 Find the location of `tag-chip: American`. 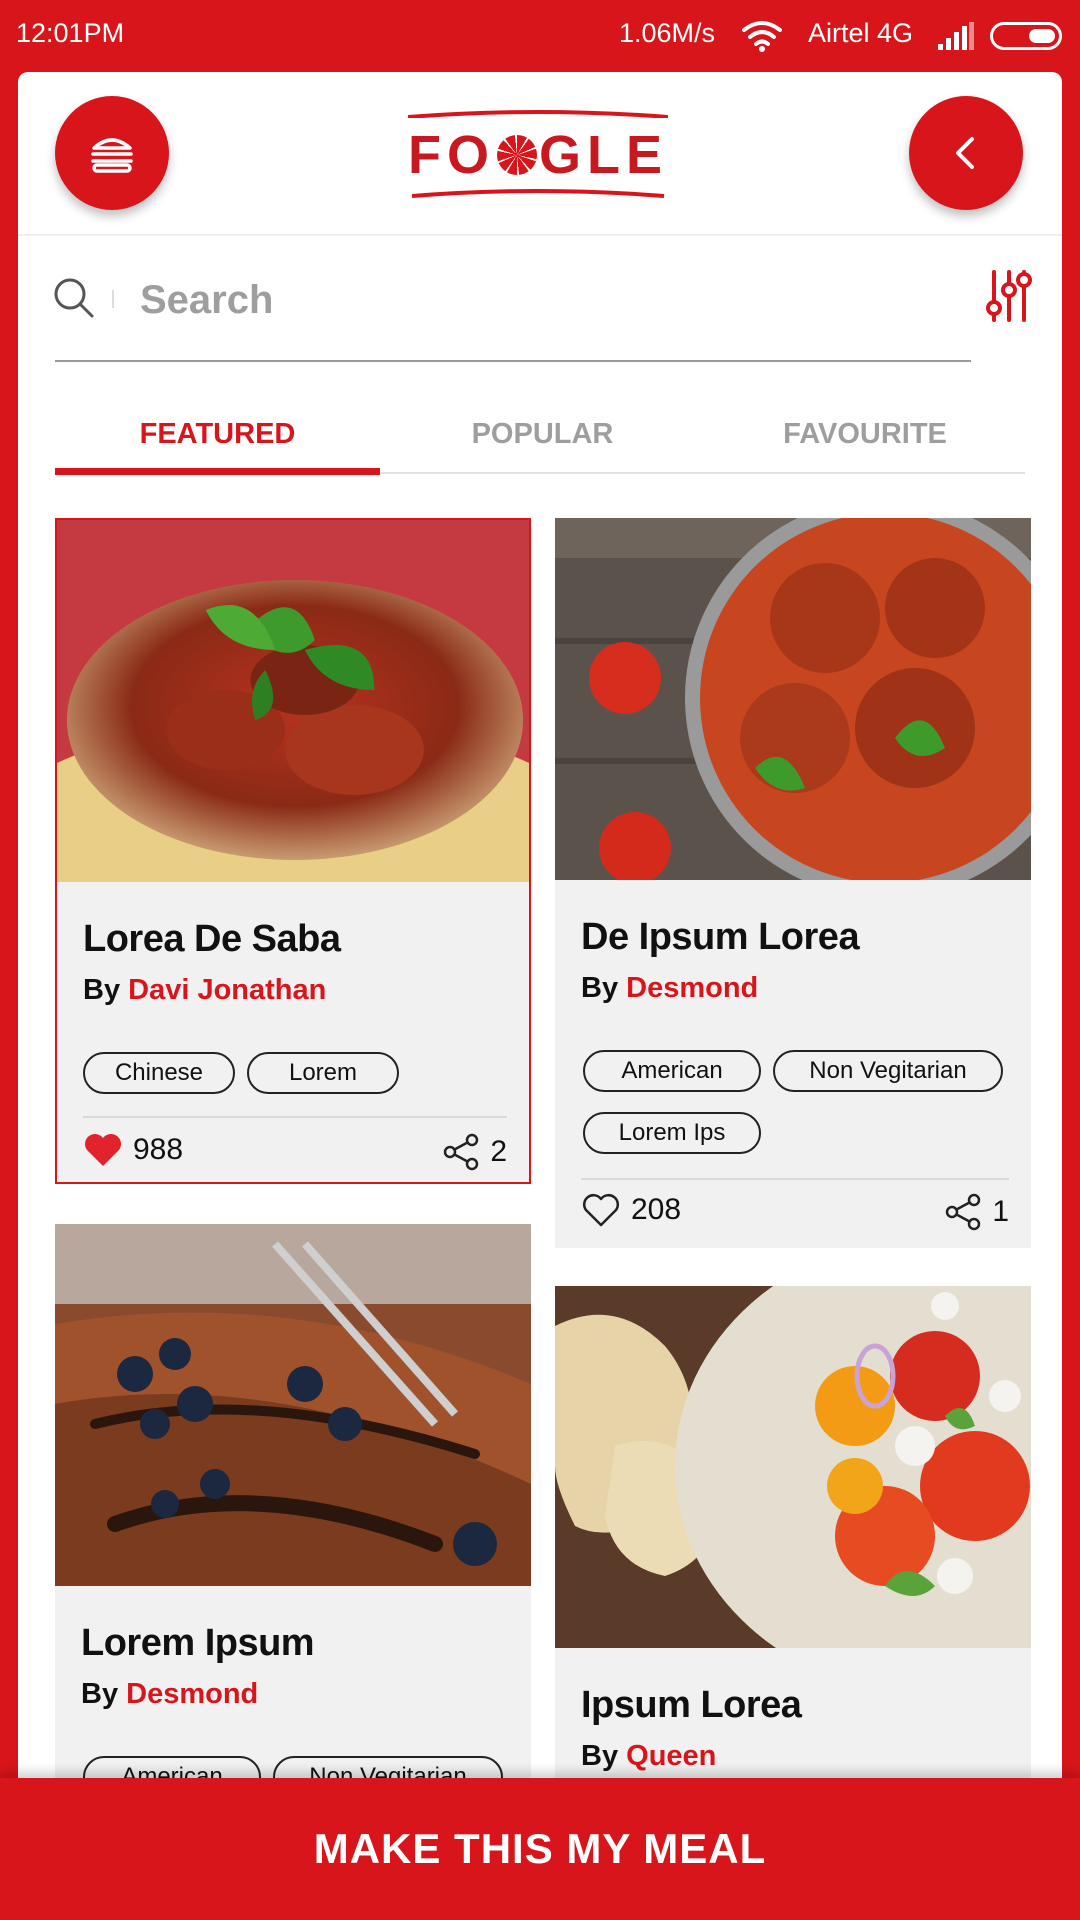

tag-chip: American is located at coordinates (672, 1071).